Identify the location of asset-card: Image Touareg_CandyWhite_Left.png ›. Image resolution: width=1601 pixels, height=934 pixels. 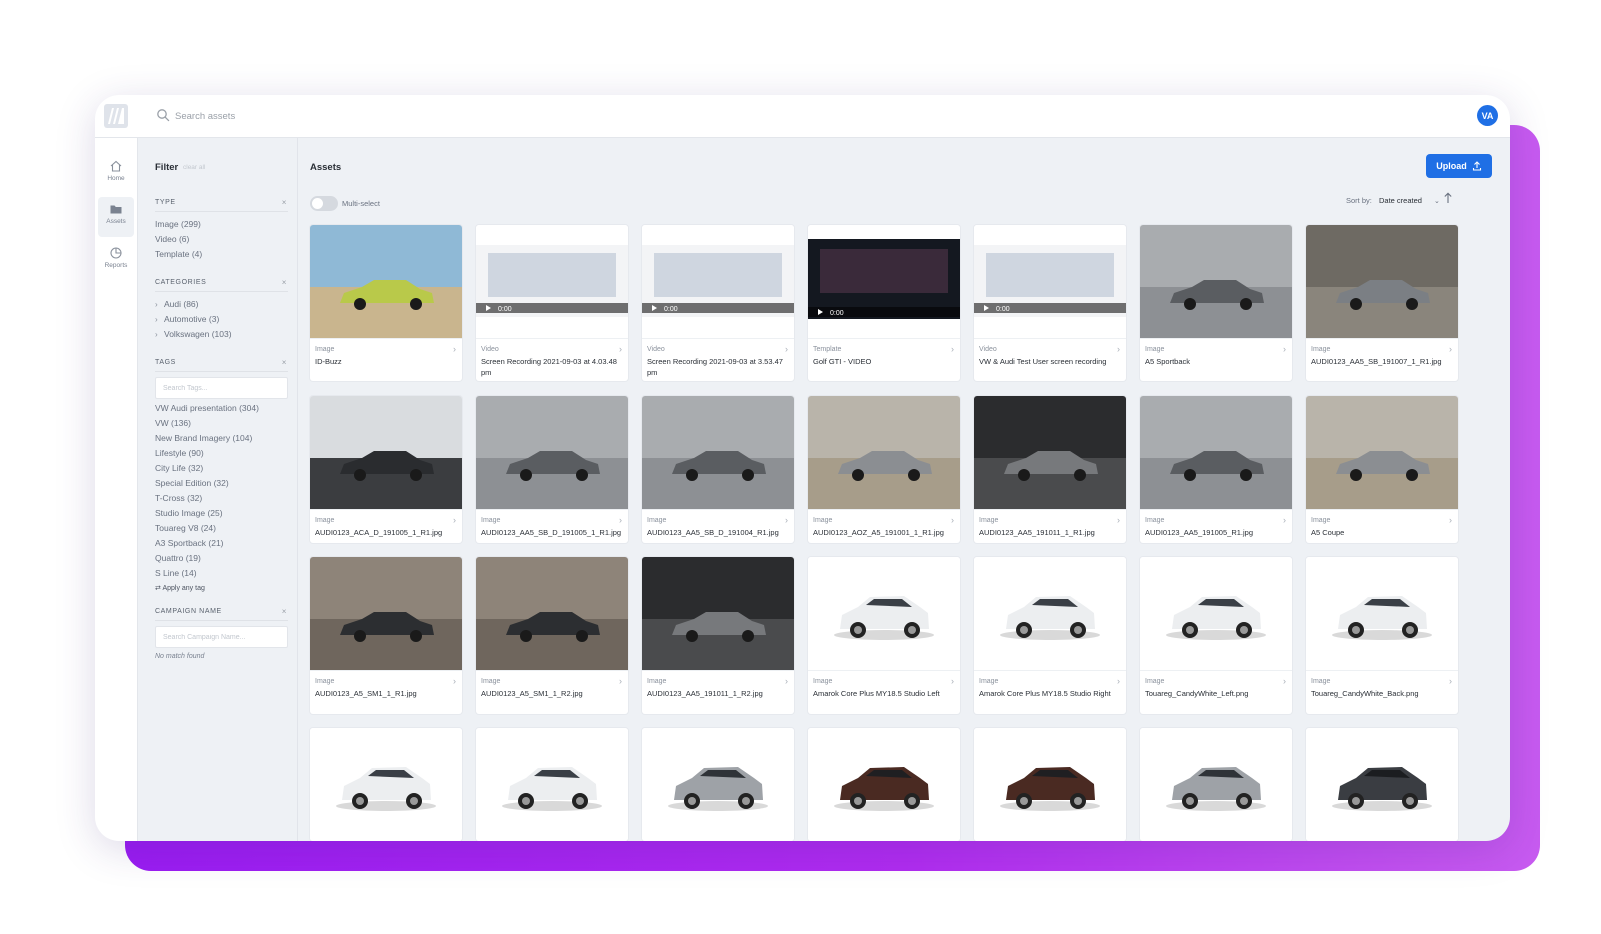
(1216, 635).